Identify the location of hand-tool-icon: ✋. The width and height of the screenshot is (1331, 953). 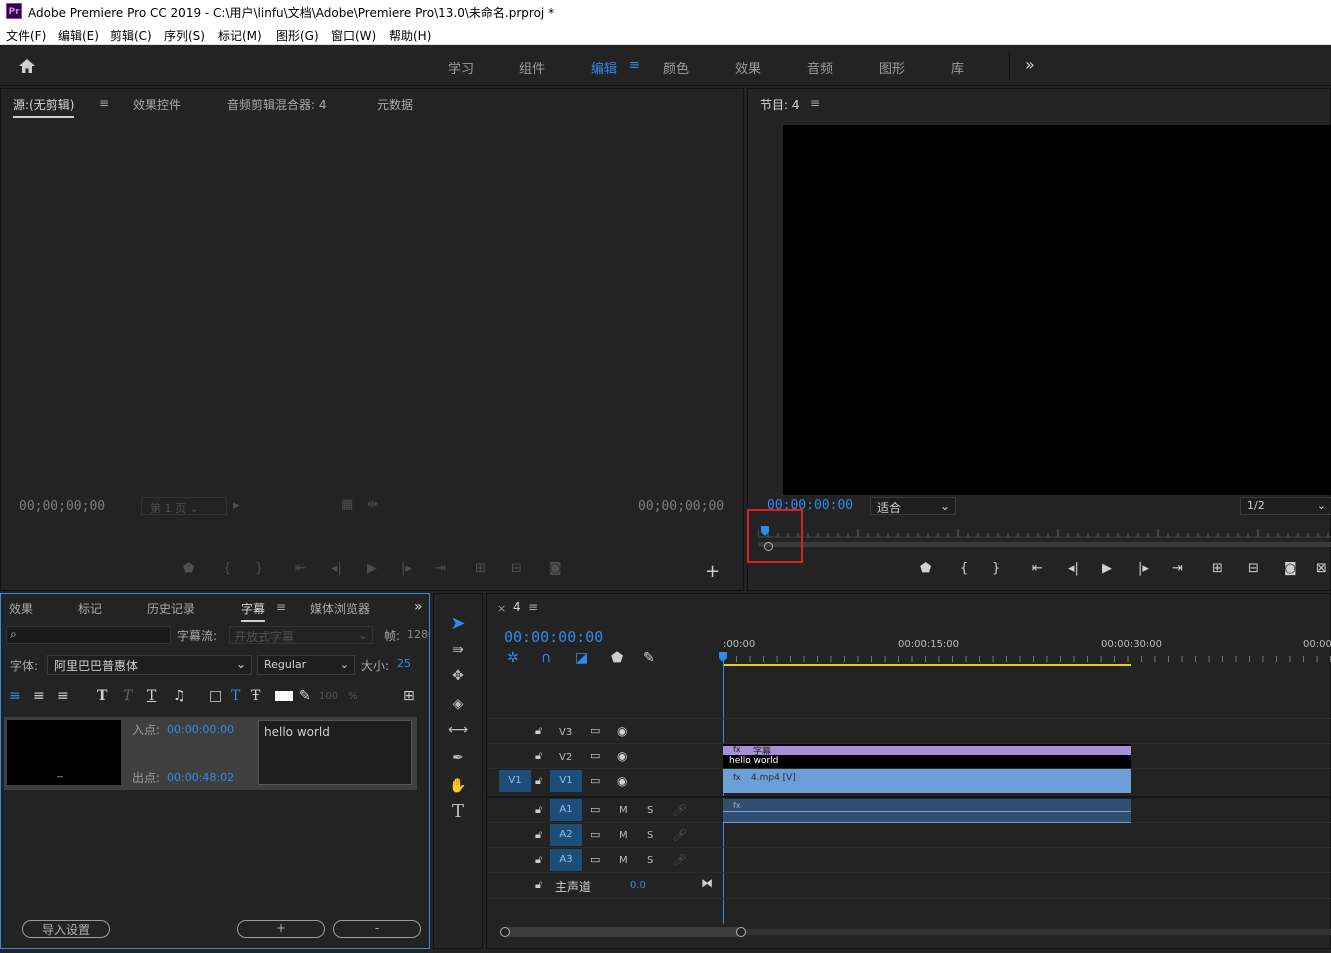
(458, 786).